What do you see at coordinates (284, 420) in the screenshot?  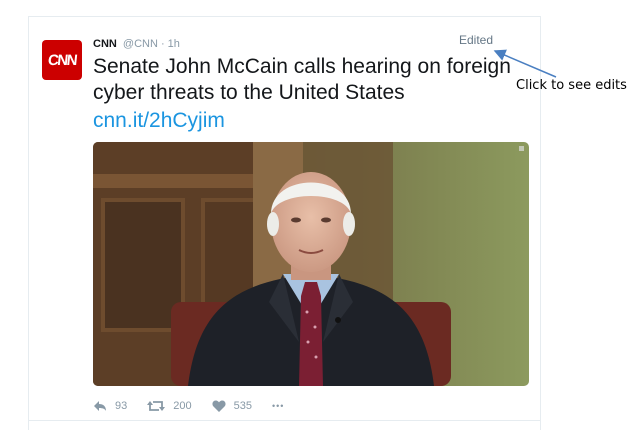 I see `card-bottom-border` at bounding box center [284, 420].